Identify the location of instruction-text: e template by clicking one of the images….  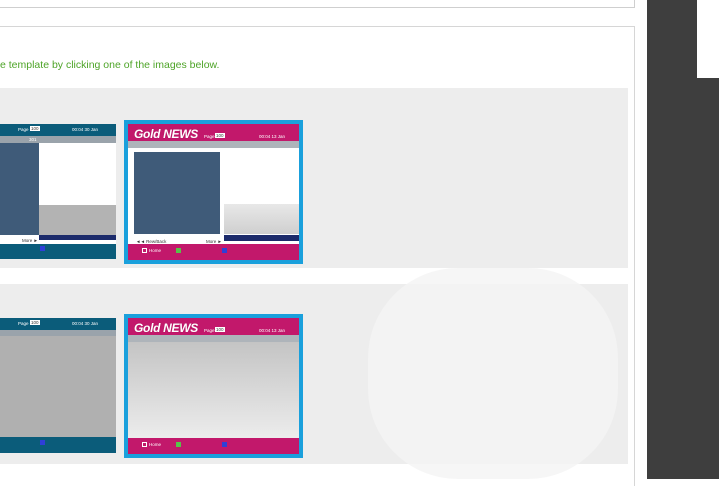
(110, 65).